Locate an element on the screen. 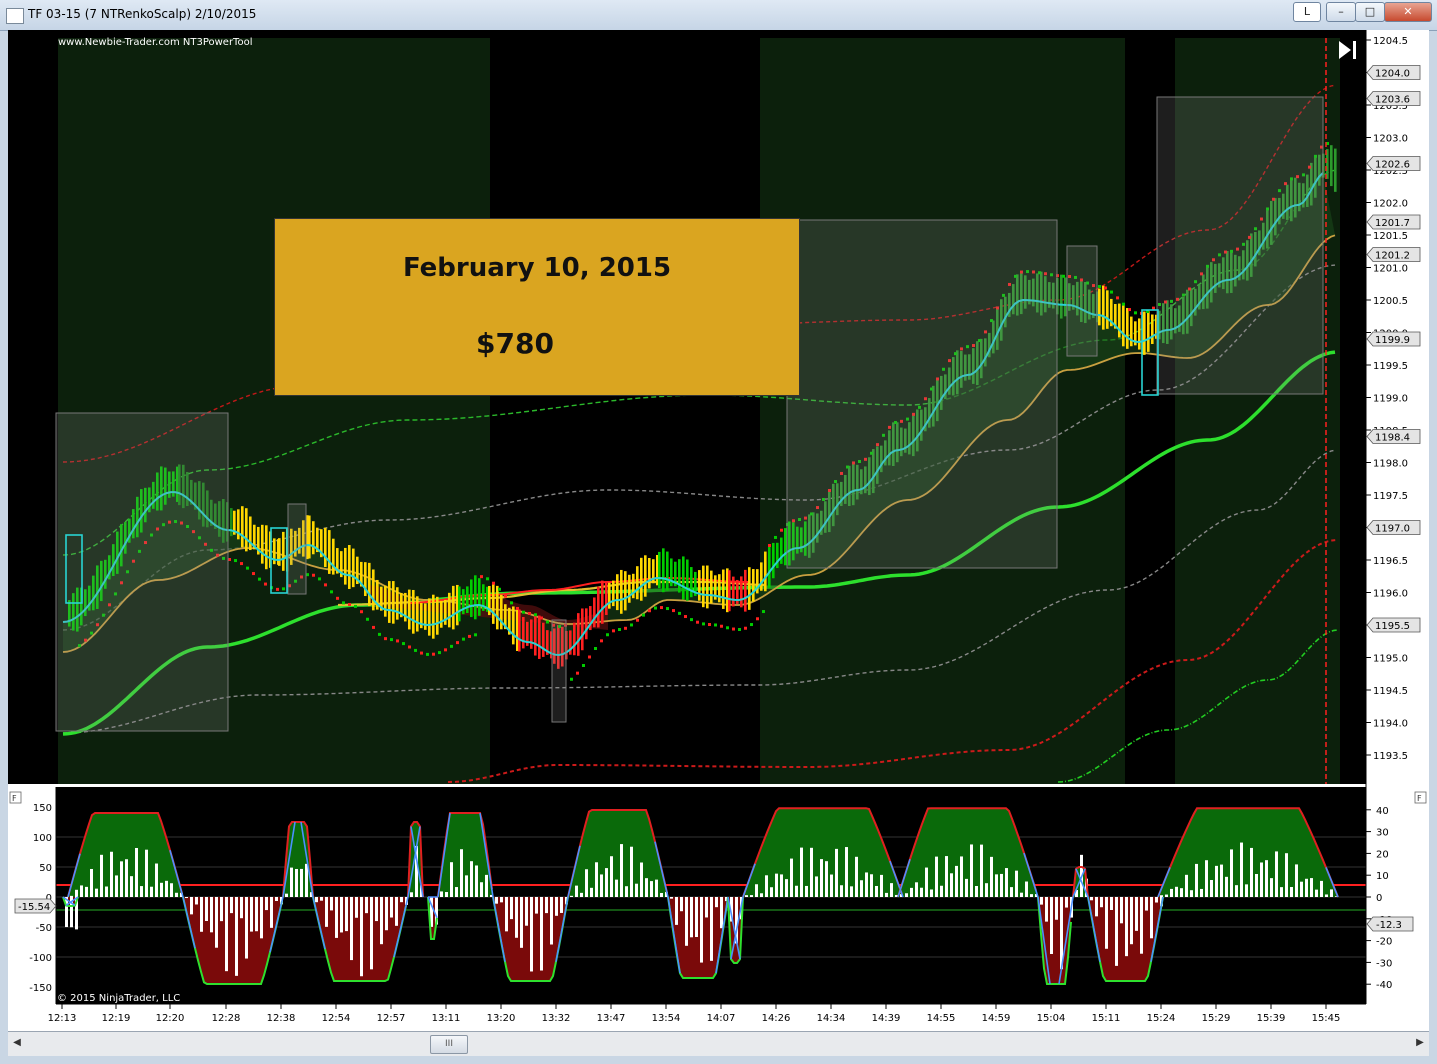 This screenshot has height=1064, width=1437. time-label: 12:19 is located at coordinates (116, 1018).